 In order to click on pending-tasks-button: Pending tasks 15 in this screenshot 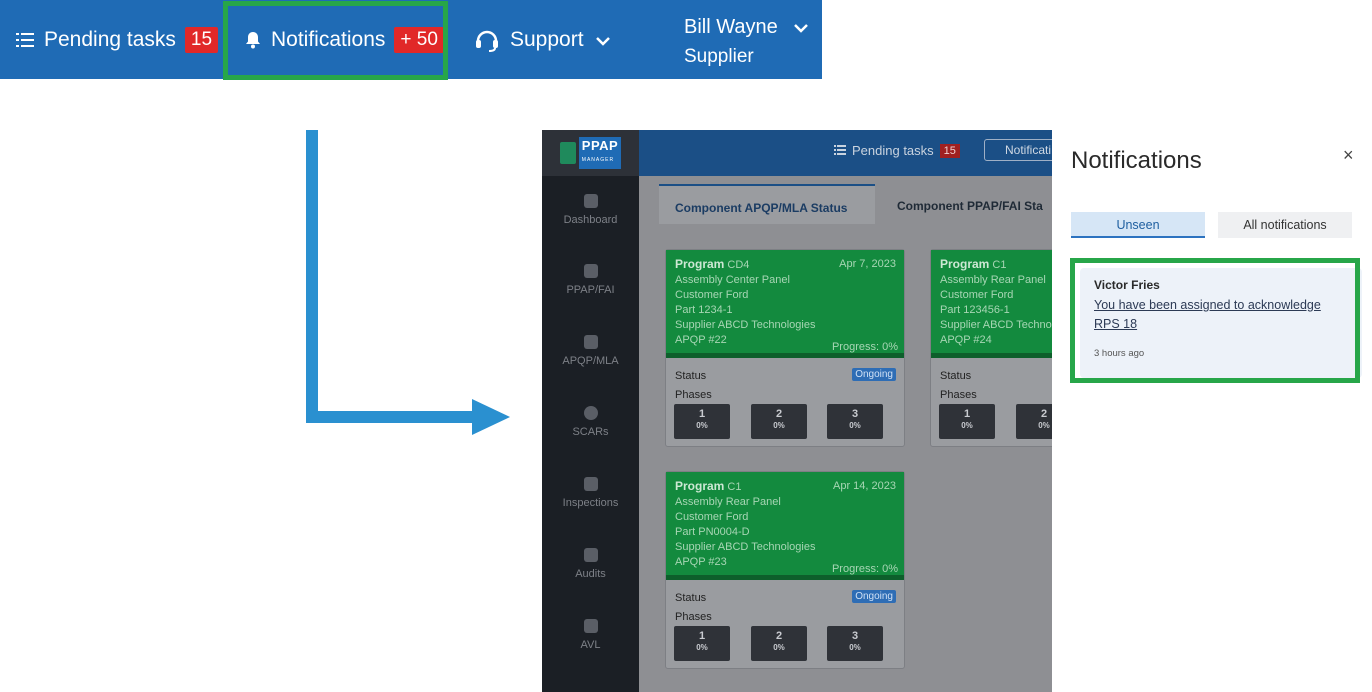, I will do `click(117, 39)`.